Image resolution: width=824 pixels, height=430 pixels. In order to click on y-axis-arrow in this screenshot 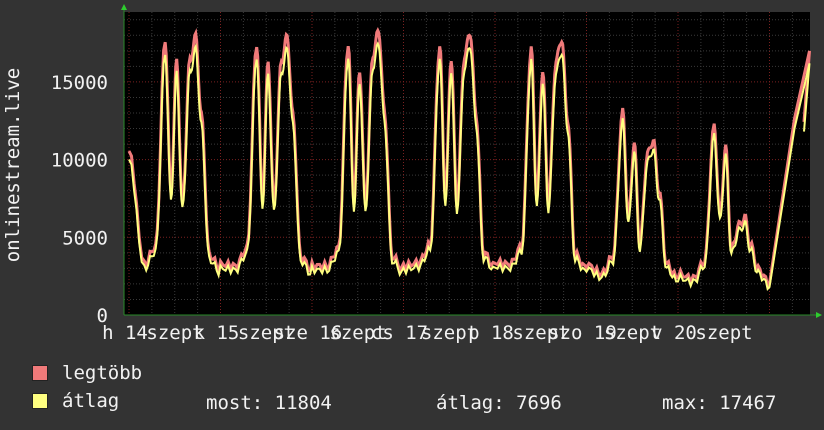, I will do `click(124, 7)`.